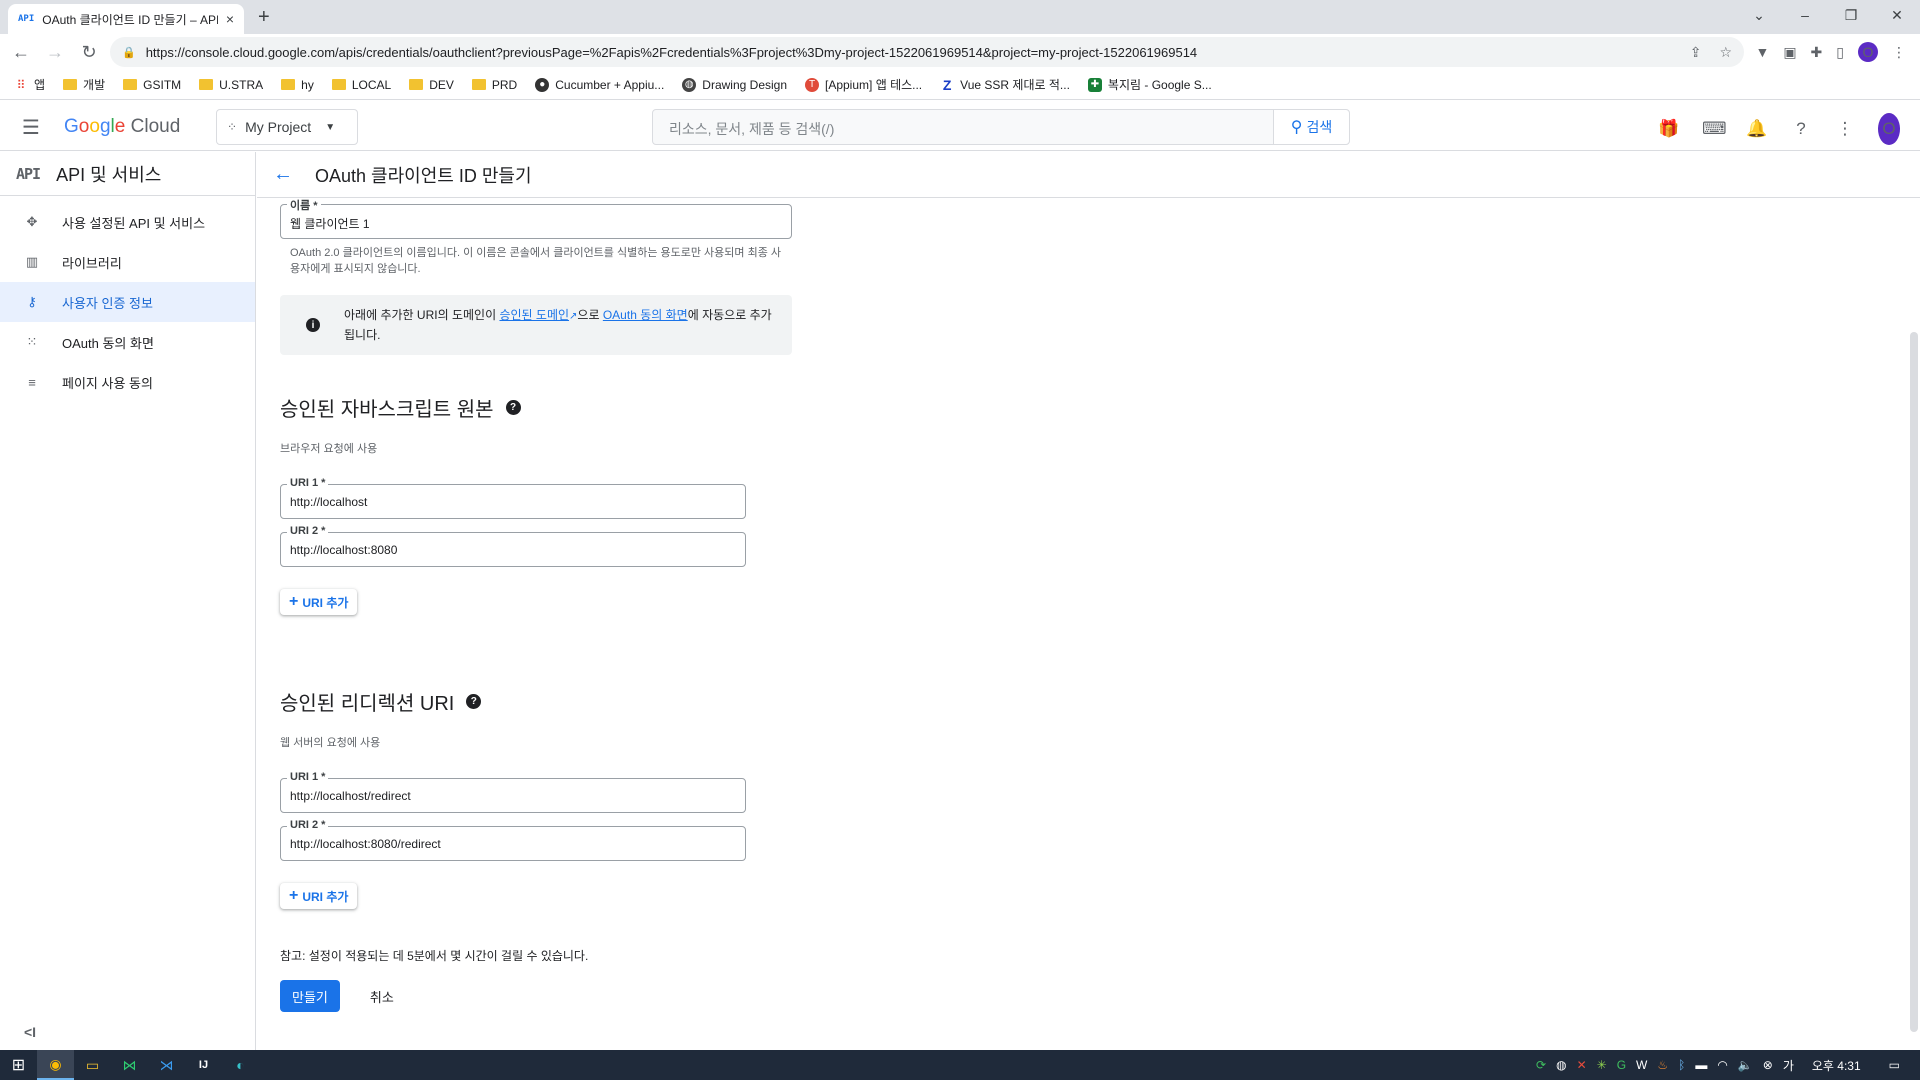 This screenshot has height=1080, width=1920. I want to click on account-avatar: O, so click(1889, 129).